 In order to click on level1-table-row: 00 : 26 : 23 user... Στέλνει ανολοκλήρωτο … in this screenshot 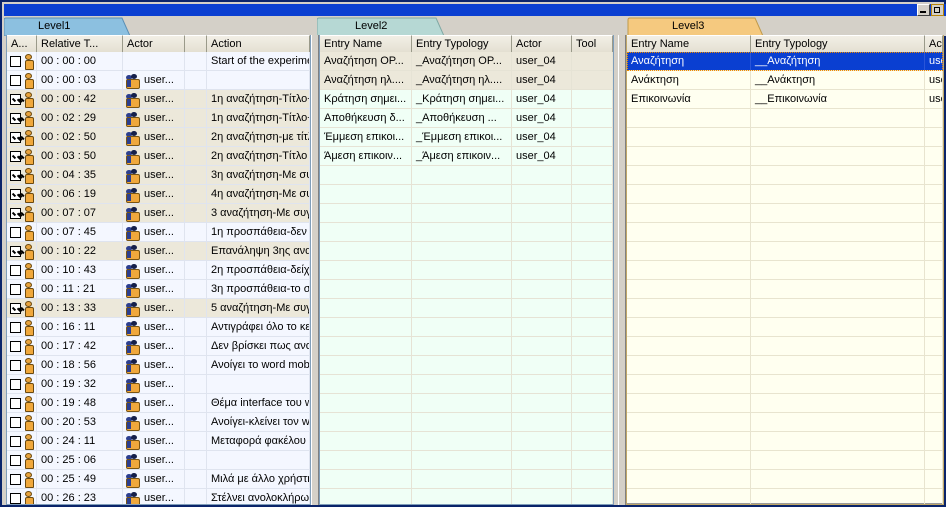, I will do `click(158, 496)`.